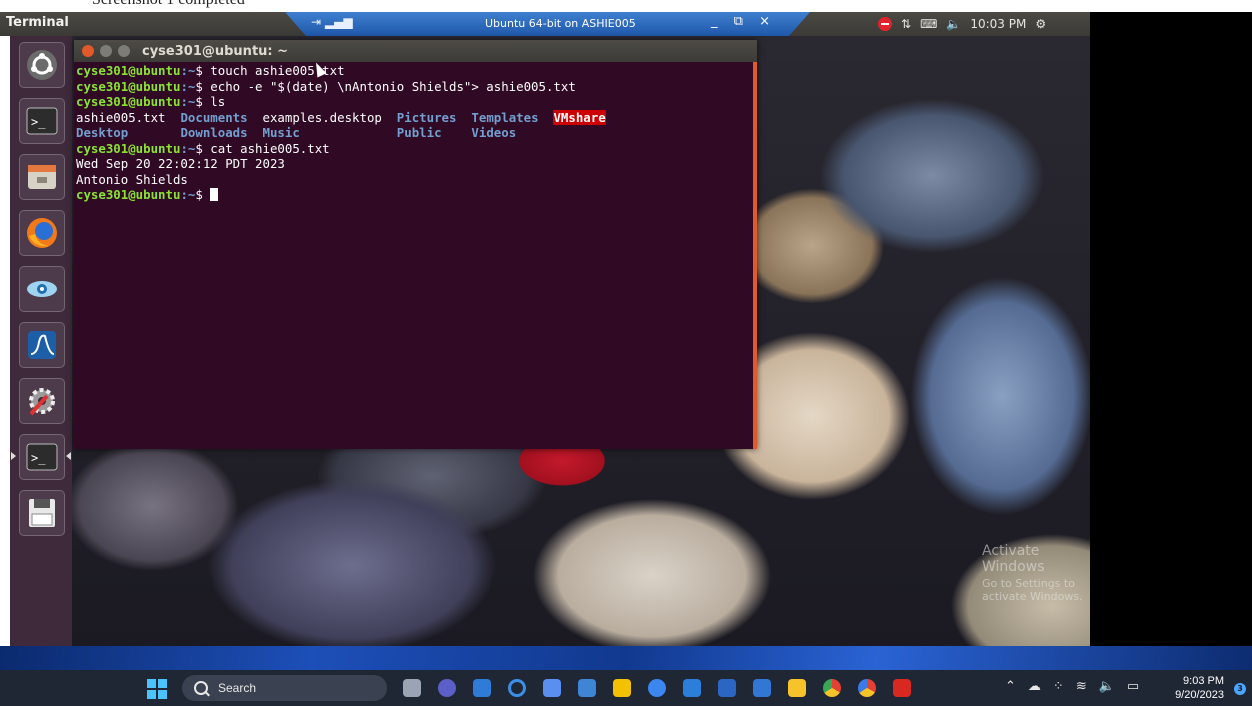 Image resolution: width=1252 pixels, height=706 pixels. I want to click on stop-icon, so click(885, 24).